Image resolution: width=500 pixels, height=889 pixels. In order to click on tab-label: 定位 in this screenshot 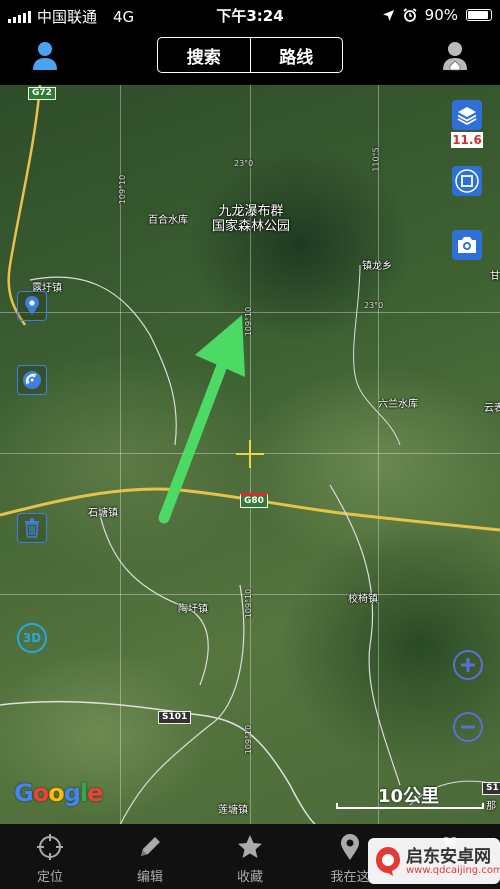, I will do `click(49, 877)`.